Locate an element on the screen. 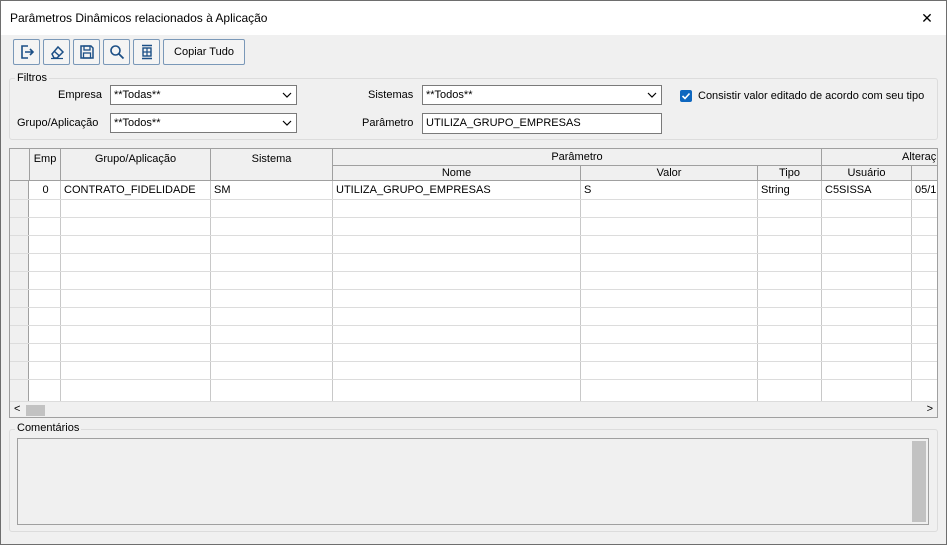  cell-grupo: CONTRATO_FIDELIDADE is located at coordinates (130, 190).